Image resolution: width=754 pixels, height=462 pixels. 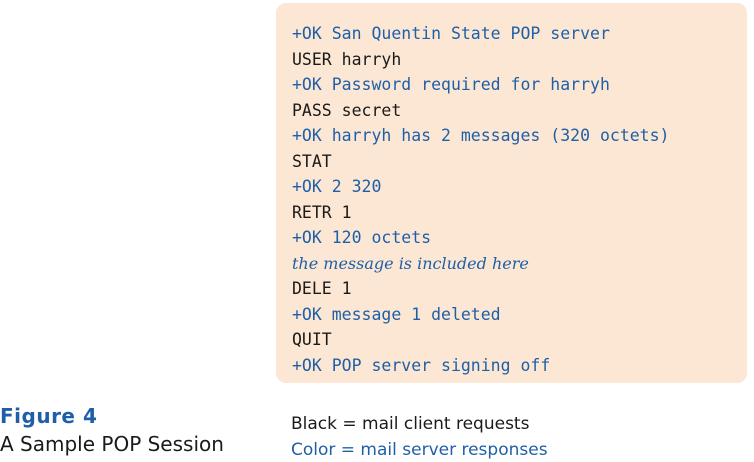 What do you see at coordinates (410, 263) in the screenshot?
I see `message-placeholder-note: the message is included here` at bounding box center [410, 263].